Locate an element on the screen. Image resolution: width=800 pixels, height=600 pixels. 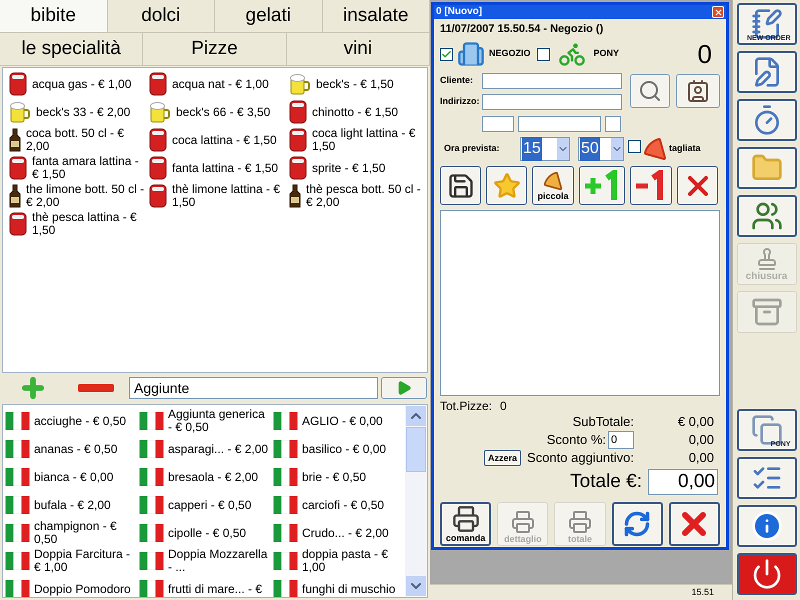
category-tab: vini is located at coordinates (358, 49).